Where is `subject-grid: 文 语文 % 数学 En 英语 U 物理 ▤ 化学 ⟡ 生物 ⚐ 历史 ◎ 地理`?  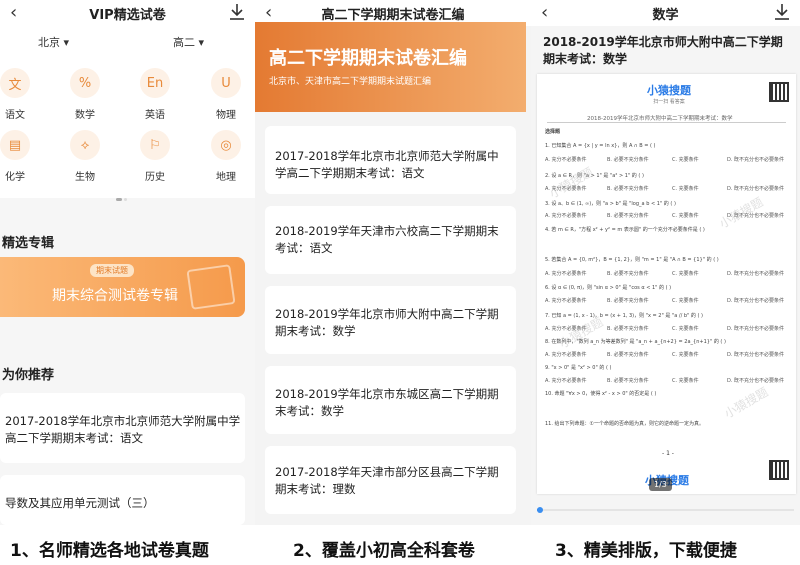
subject-grid: 文 语文 % 数学 En 英语 U 物理 ▤ 化学 ⟡ 生物 ⚐ 历史 ◎ 地理 is located at coordinates (127, 127).